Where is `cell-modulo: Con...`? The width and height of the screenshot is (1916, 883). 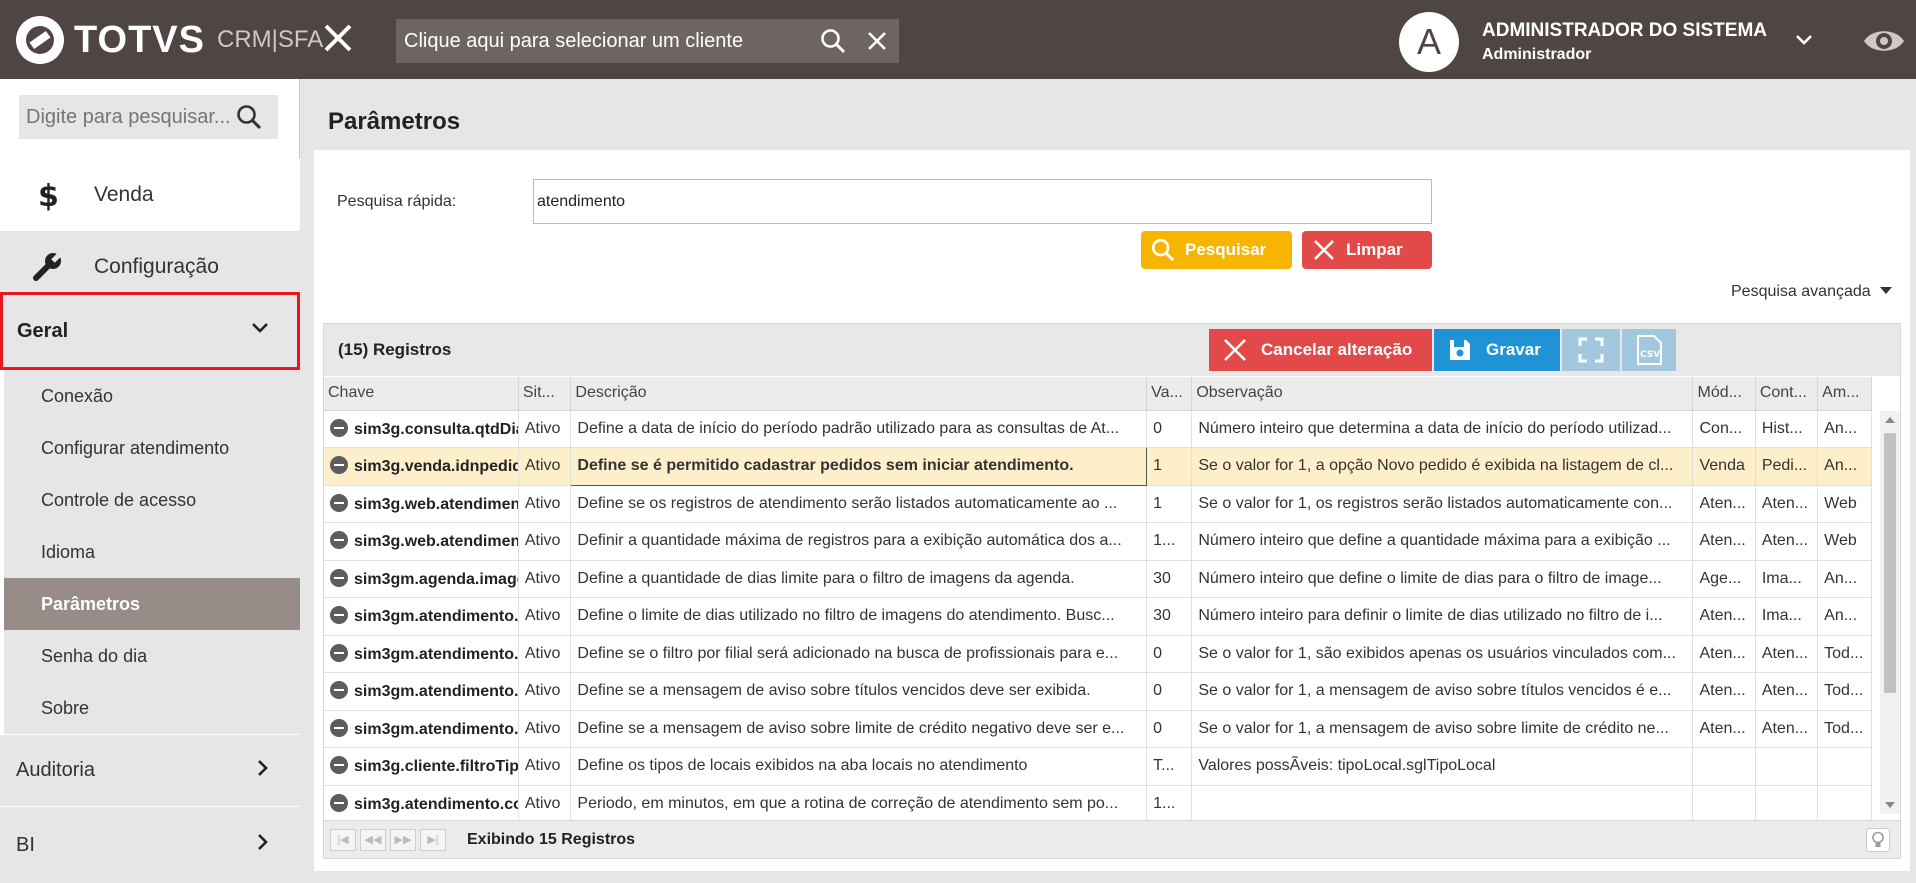 cell-modulo: Con... is located at coordinates (1724, 429).